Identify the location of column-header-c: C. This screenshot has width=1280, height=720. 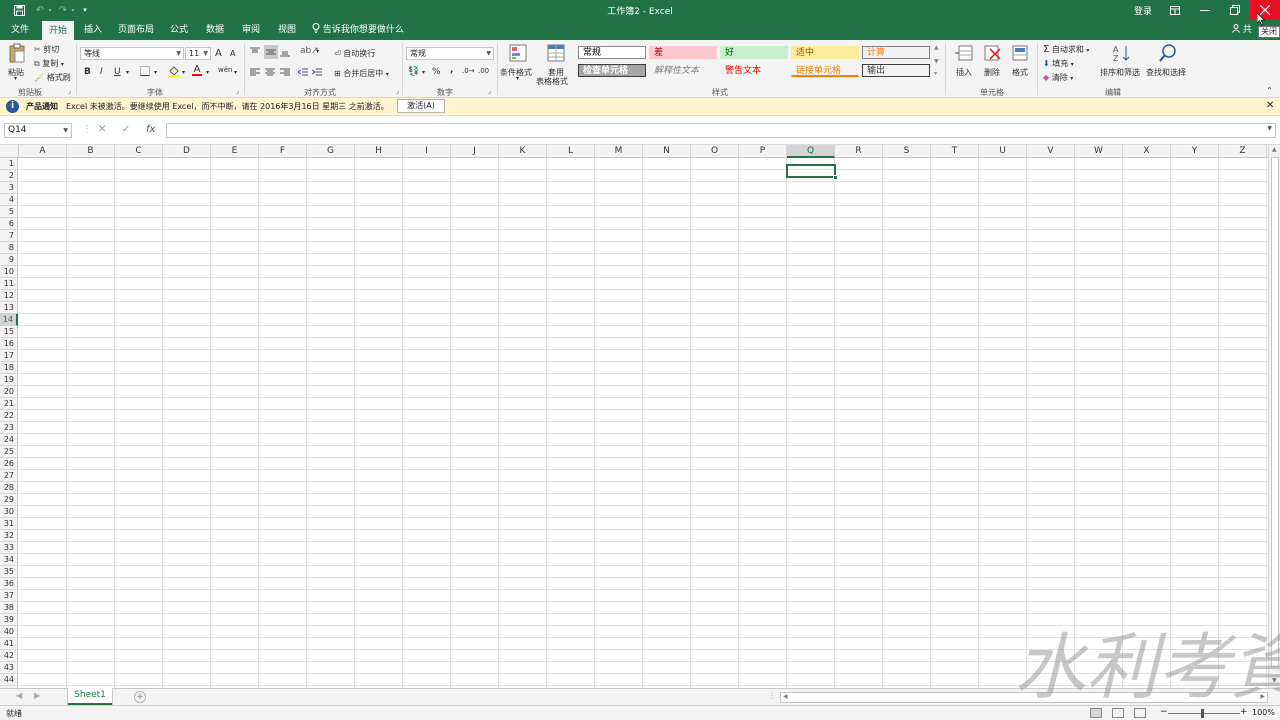
(139, 151).